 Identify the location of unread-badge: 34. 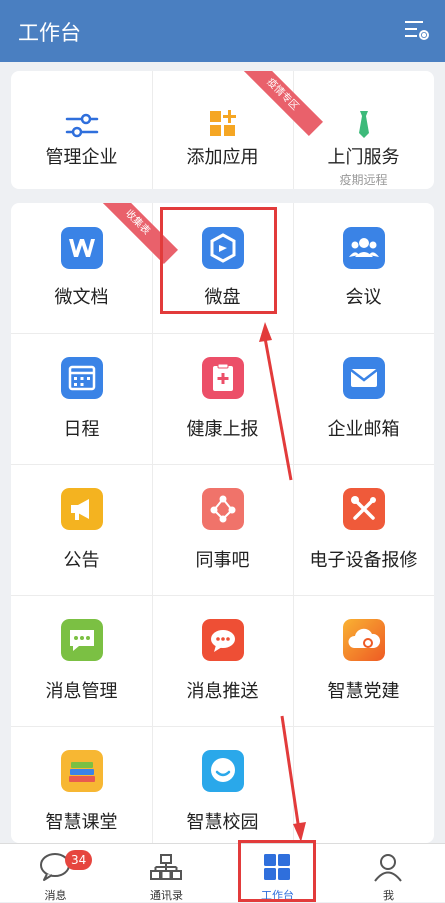
(79, 860).